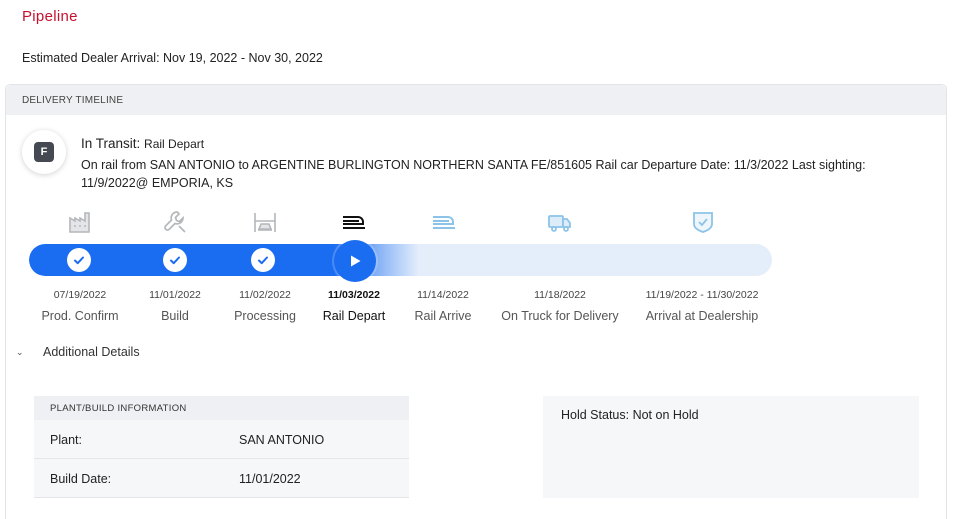 The height and width of the screenshot is (519, 962). I want to click on shield-check-icon, so click(703, 222).